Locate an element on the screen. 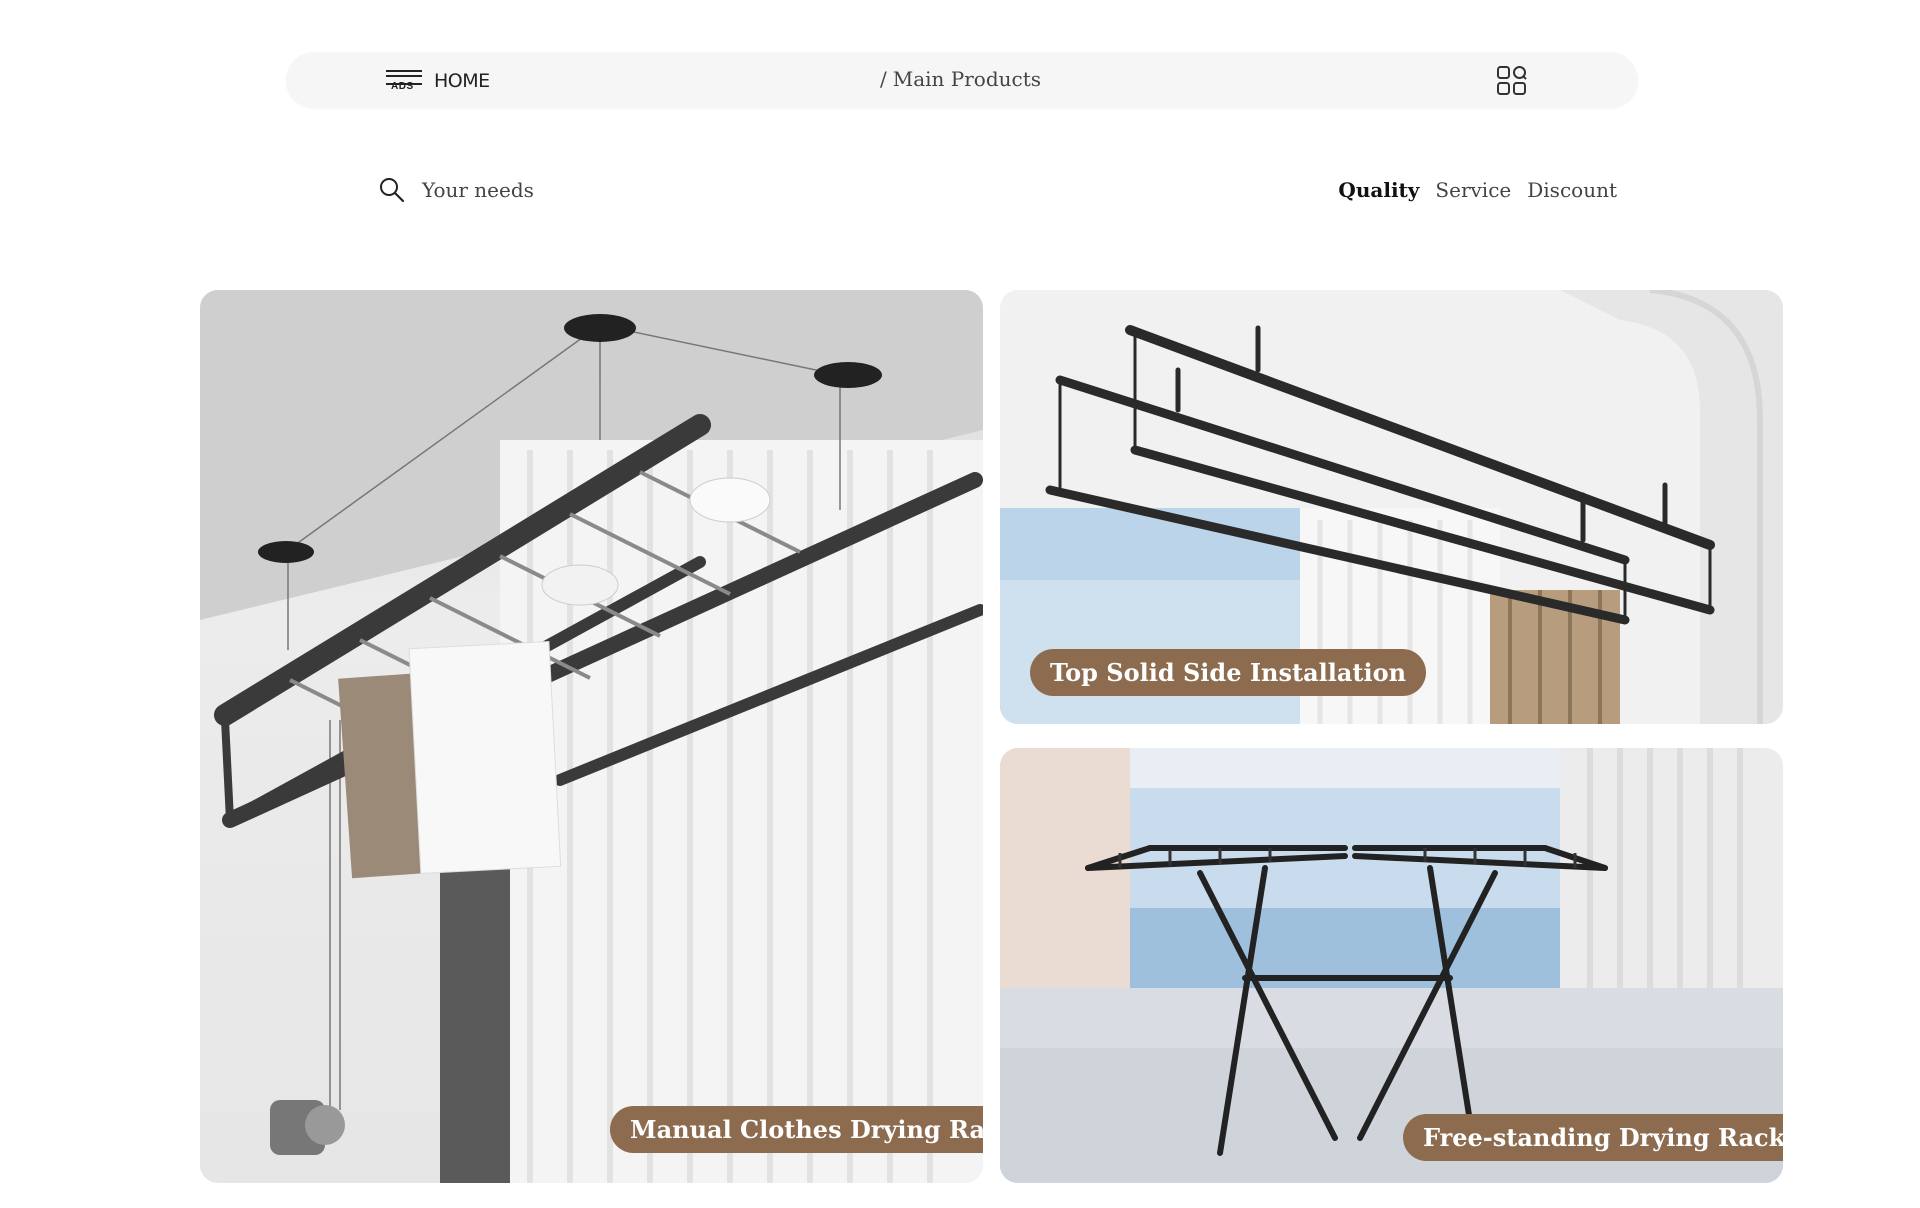 The height and width of the screenshot is (1208, 1920). tab-discount: Discount is located at coordinates (1572, 190).